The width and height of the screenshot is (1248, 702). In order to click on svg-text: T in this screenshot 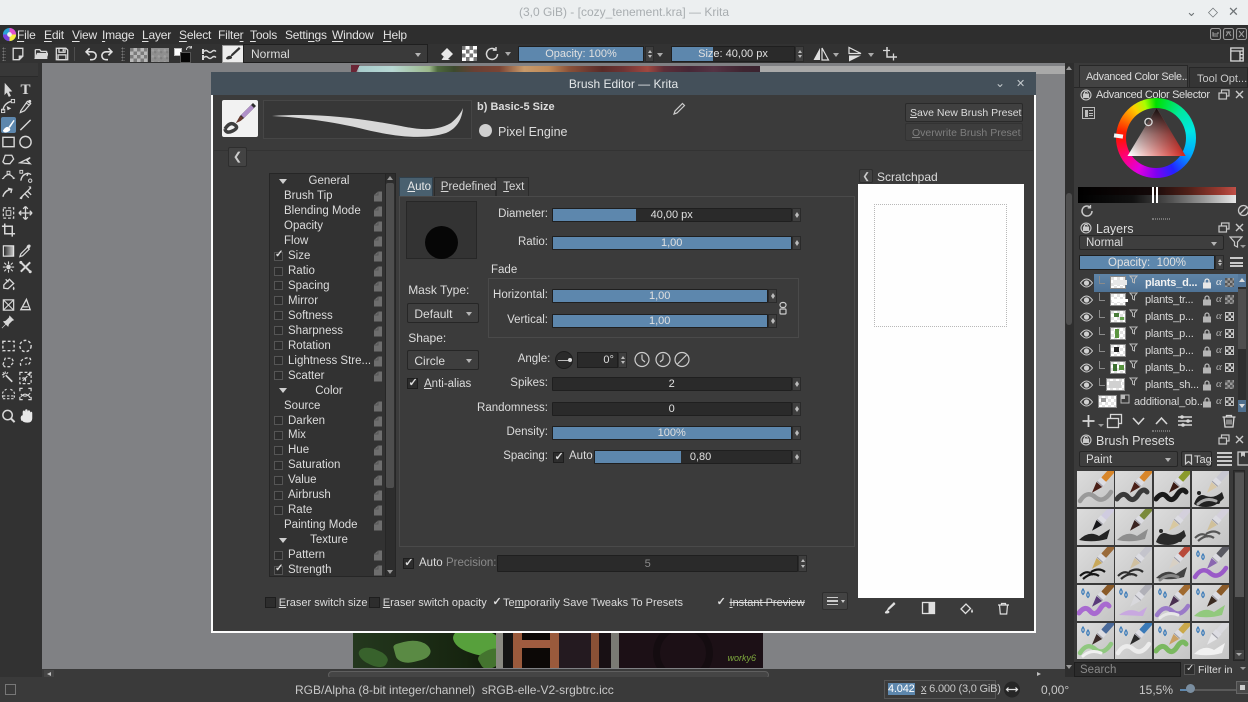, I will do `click(25, 89)`.